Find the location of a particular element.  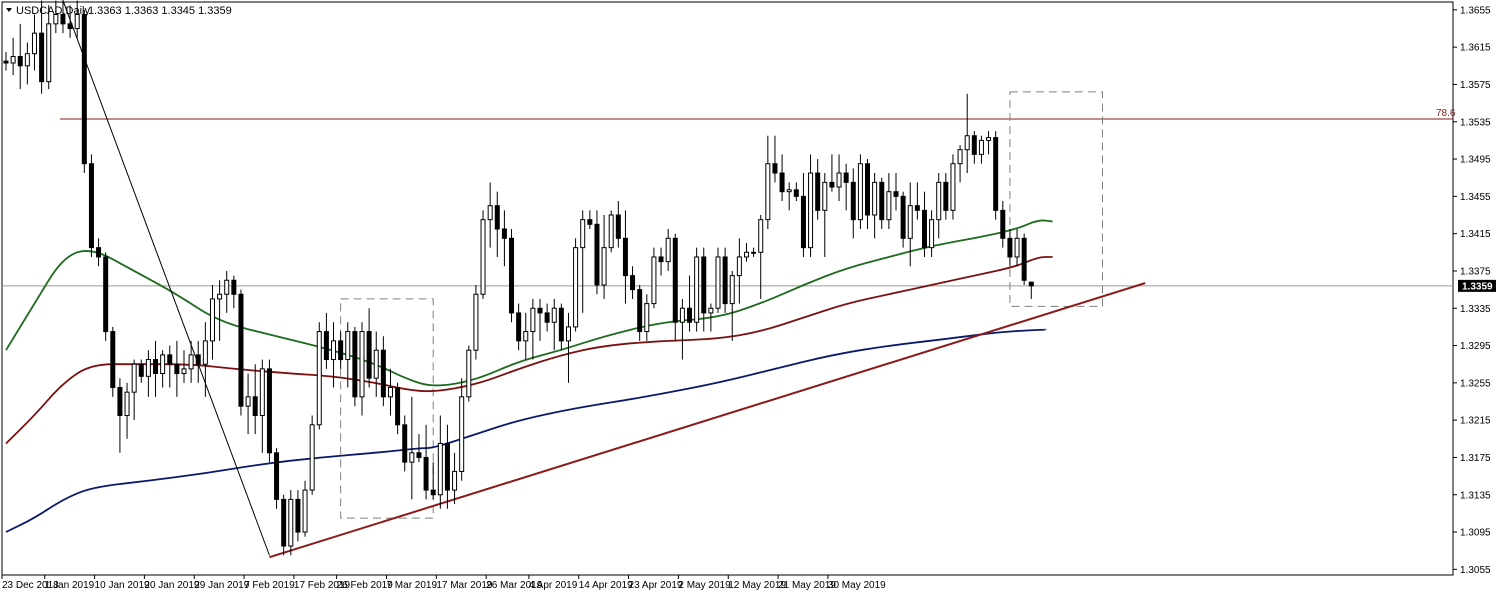

y-tick-label: 1.3375 is located at coordinates (1475, 271).